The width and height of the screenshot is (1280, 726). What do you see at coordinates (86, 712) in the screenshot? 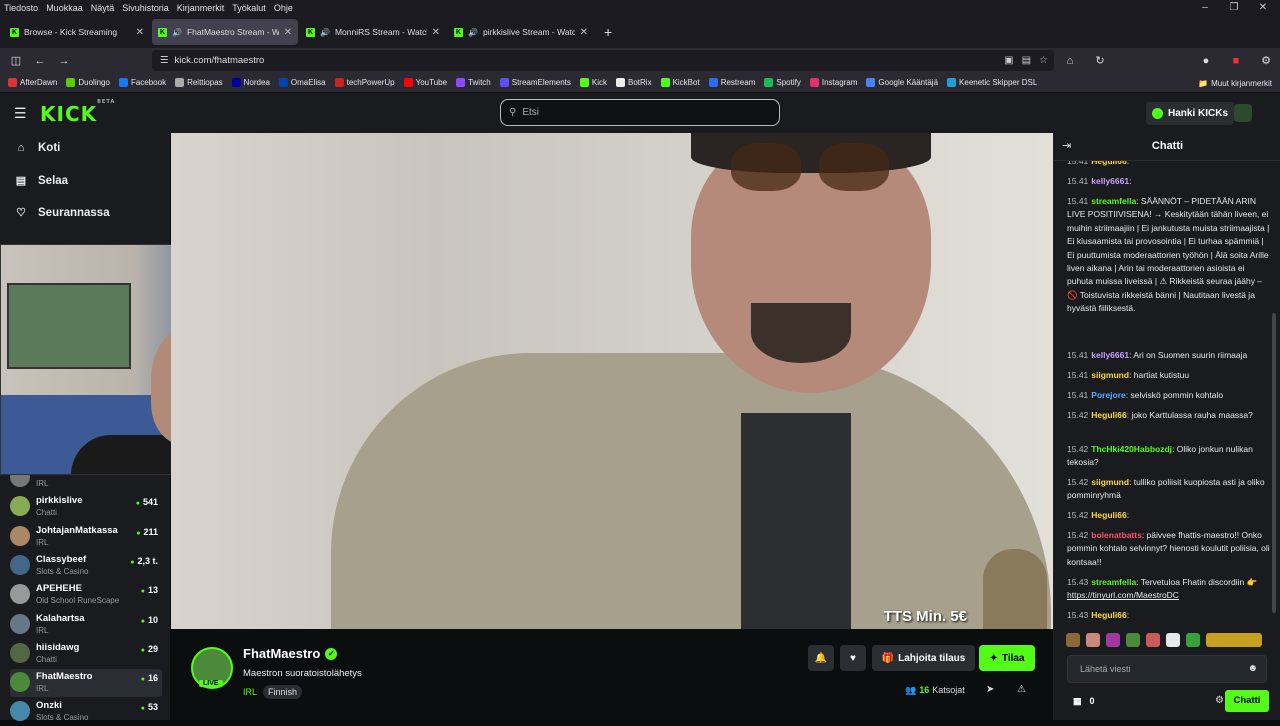
I see `sidebar-channel-onzki: OnzkiSlots & Casino 53` at bounding box center [86, 712].